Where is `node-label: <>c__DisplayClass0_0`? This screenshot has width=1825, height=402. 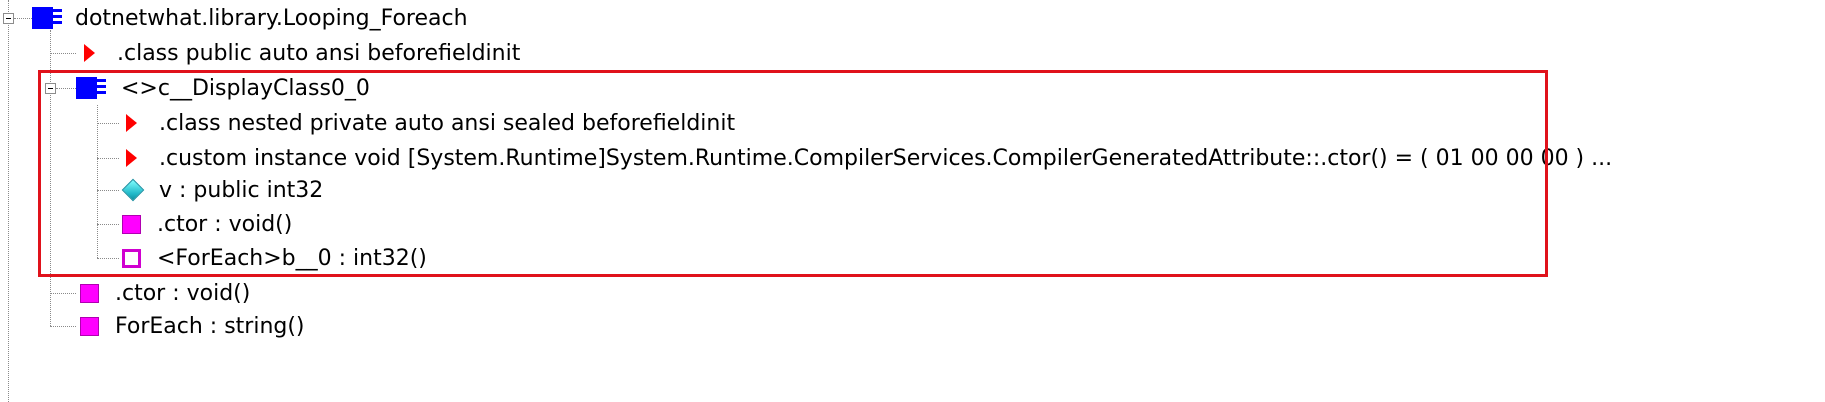
node-label: <>c__DisplayClass0_0 is located at coordinates (245, 88).